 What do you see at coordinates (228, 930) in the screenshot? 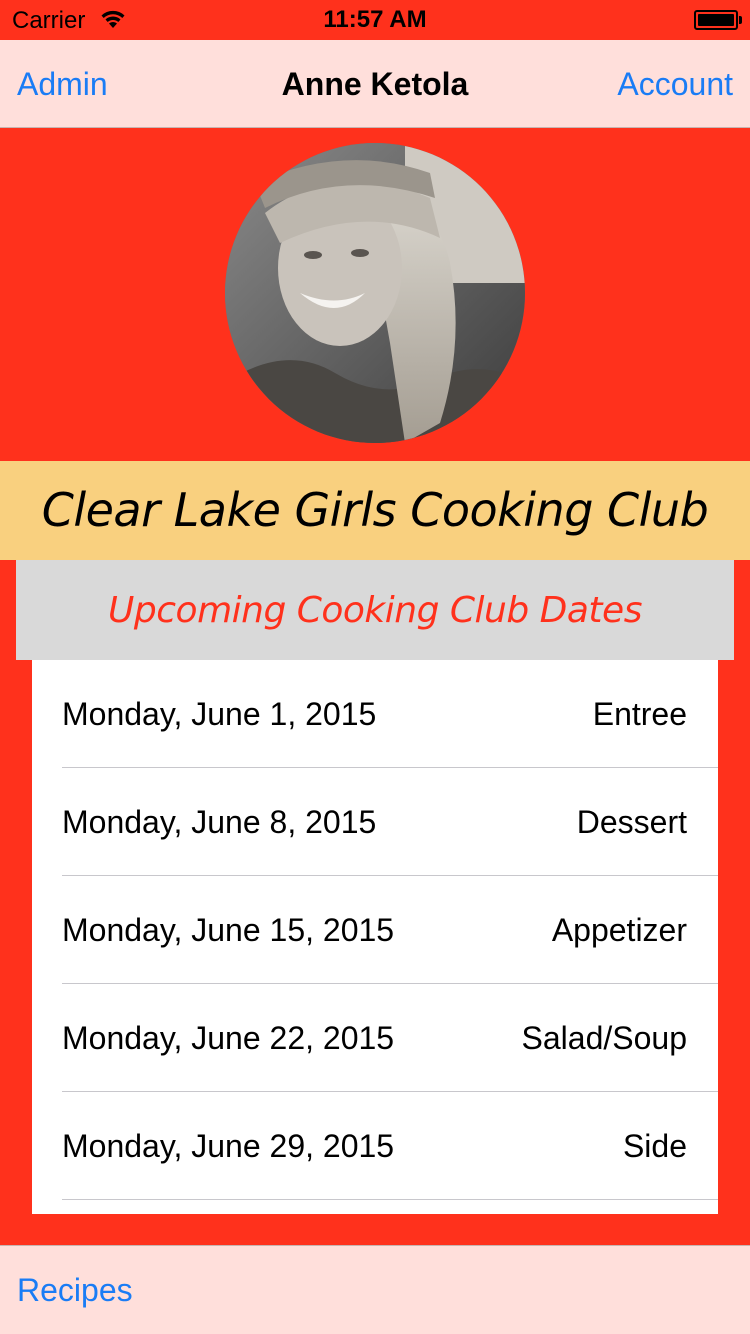
I see `row-date: Monday, June 15, 2015` at bounding box center [228, 930].